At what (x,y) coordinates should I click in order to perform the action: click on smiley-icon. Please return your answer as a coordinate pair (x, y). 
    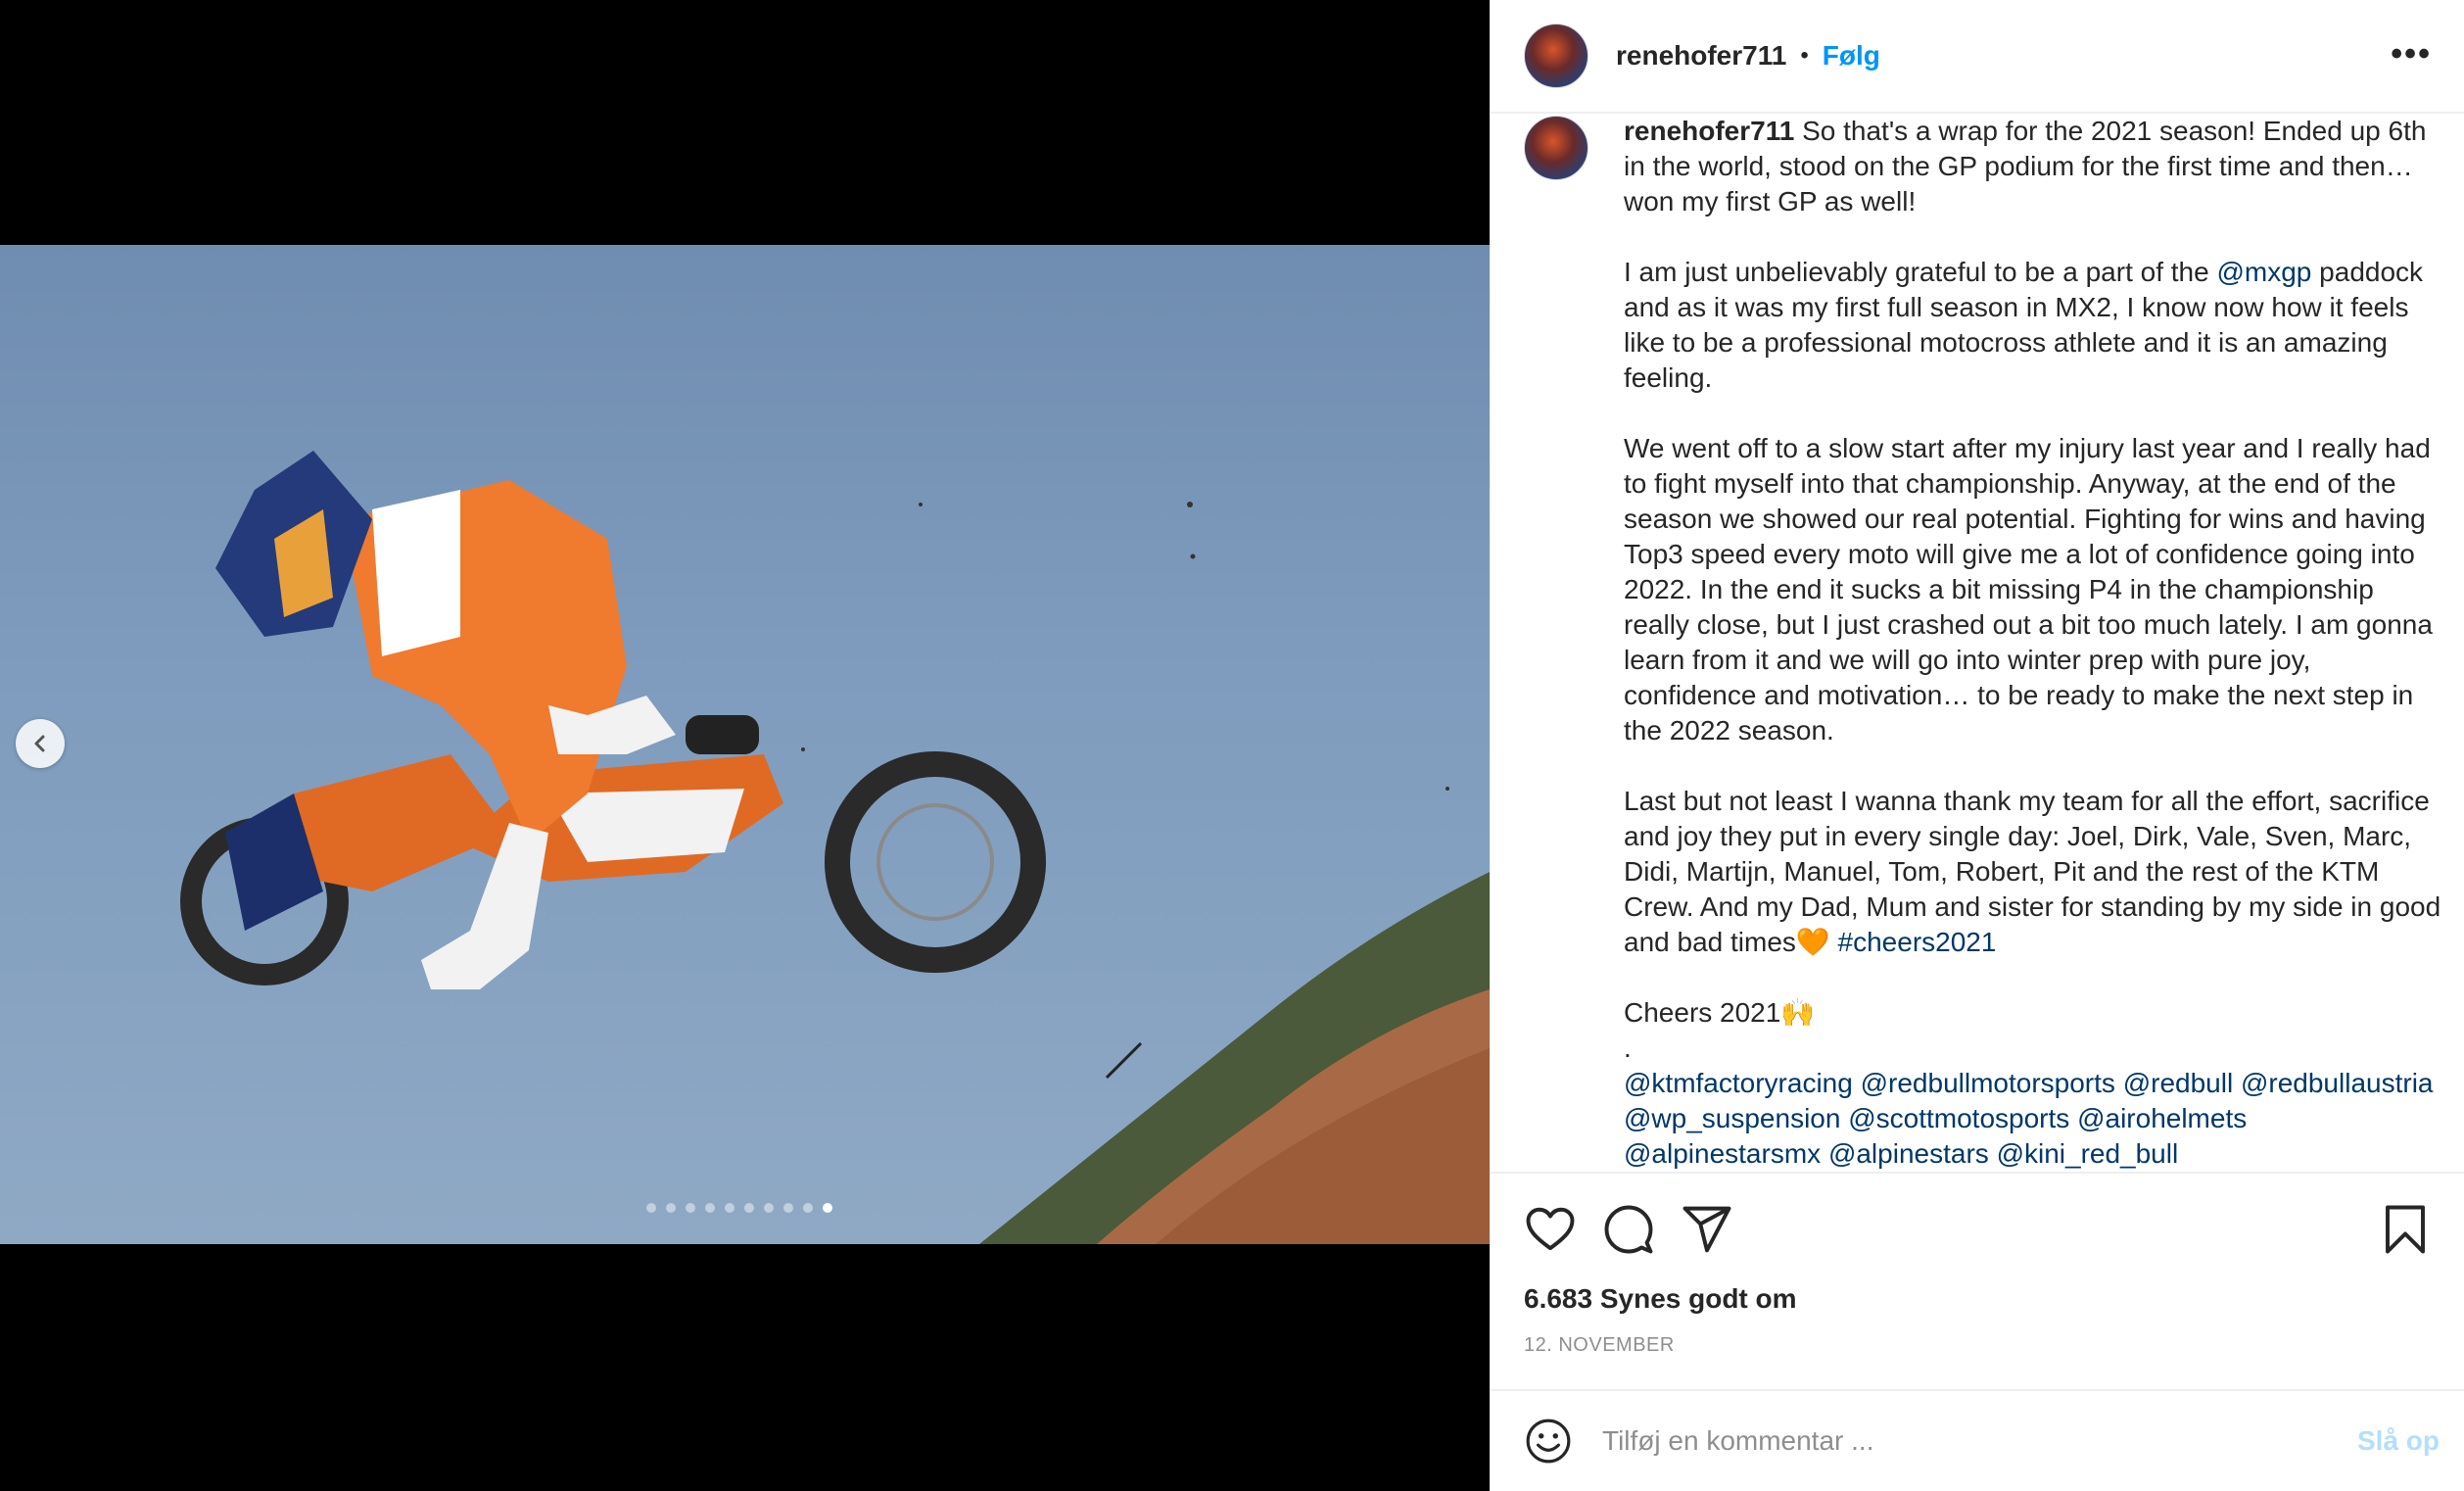
    Looking at the image, I should click on (1548, 1441).